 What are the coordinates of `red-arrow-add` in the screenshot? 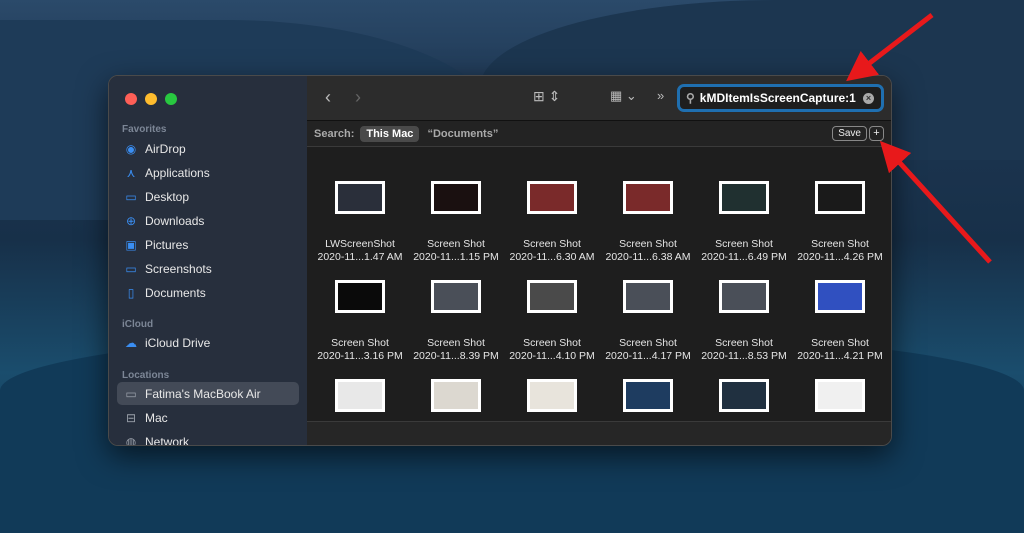 It's located at (935, 202).